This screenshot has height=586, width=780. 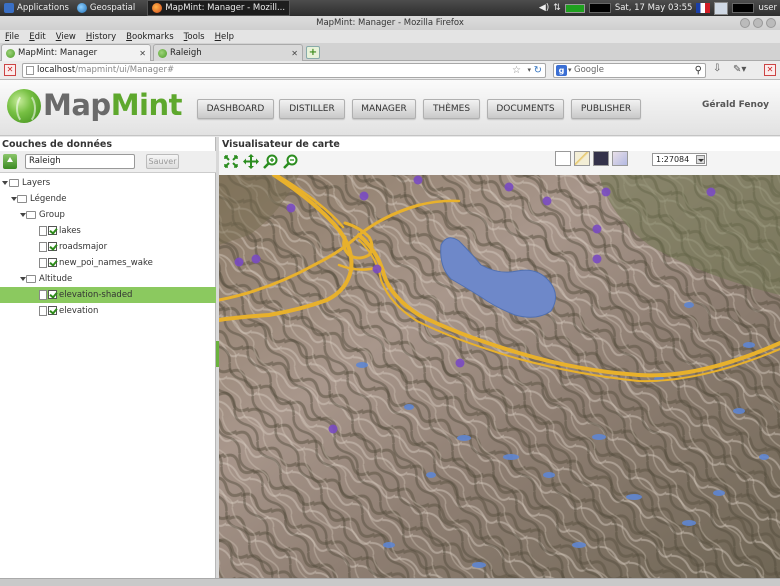 What do you see at coordinates (758, 23) in the screenshot?
I see `maximize-button` at bounding box center [758, 23].